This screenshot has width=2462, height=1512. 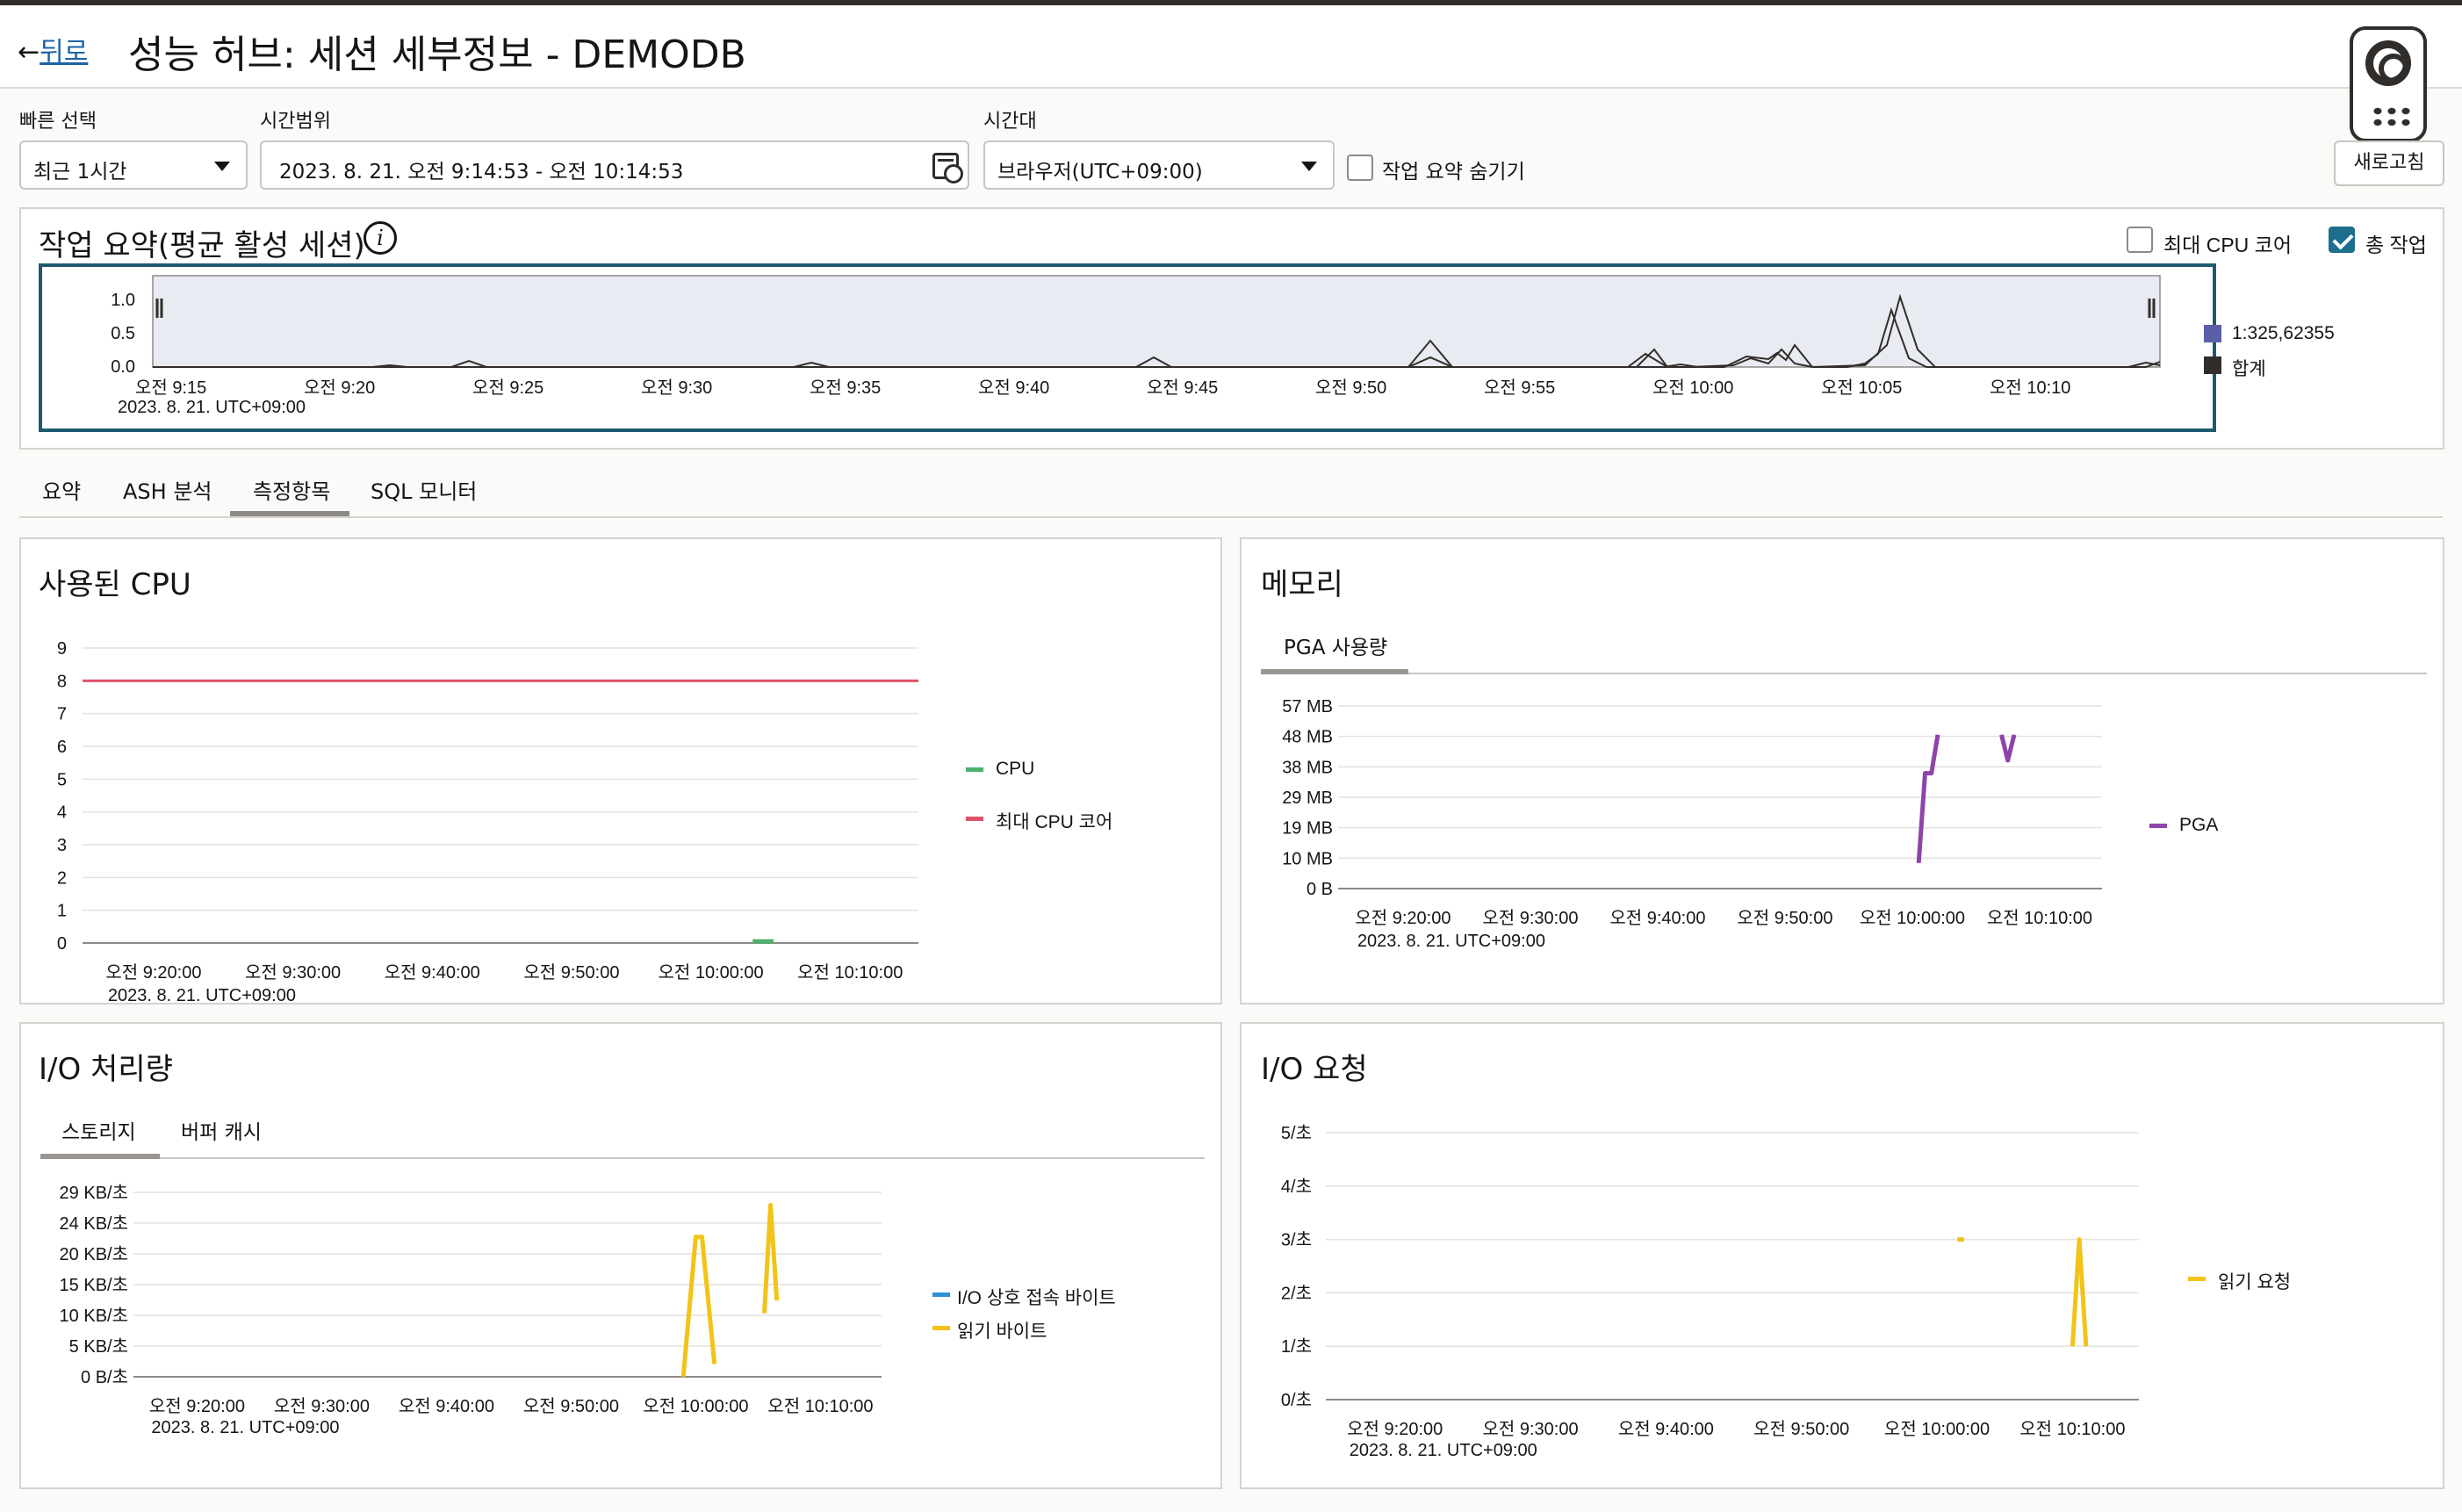 I want to click on summary-x-tick: 오전 10:10, so click(x=2030, y=388).